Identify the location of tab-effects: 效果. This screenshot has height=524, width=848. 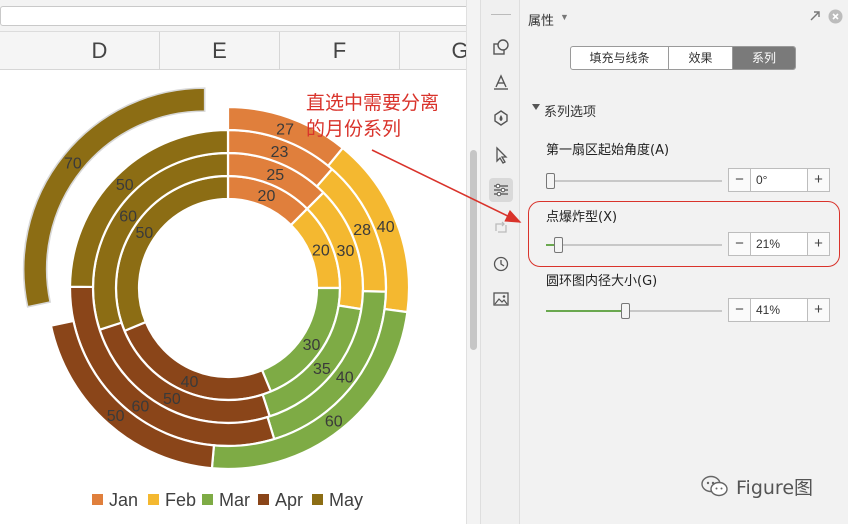
(701, 58).